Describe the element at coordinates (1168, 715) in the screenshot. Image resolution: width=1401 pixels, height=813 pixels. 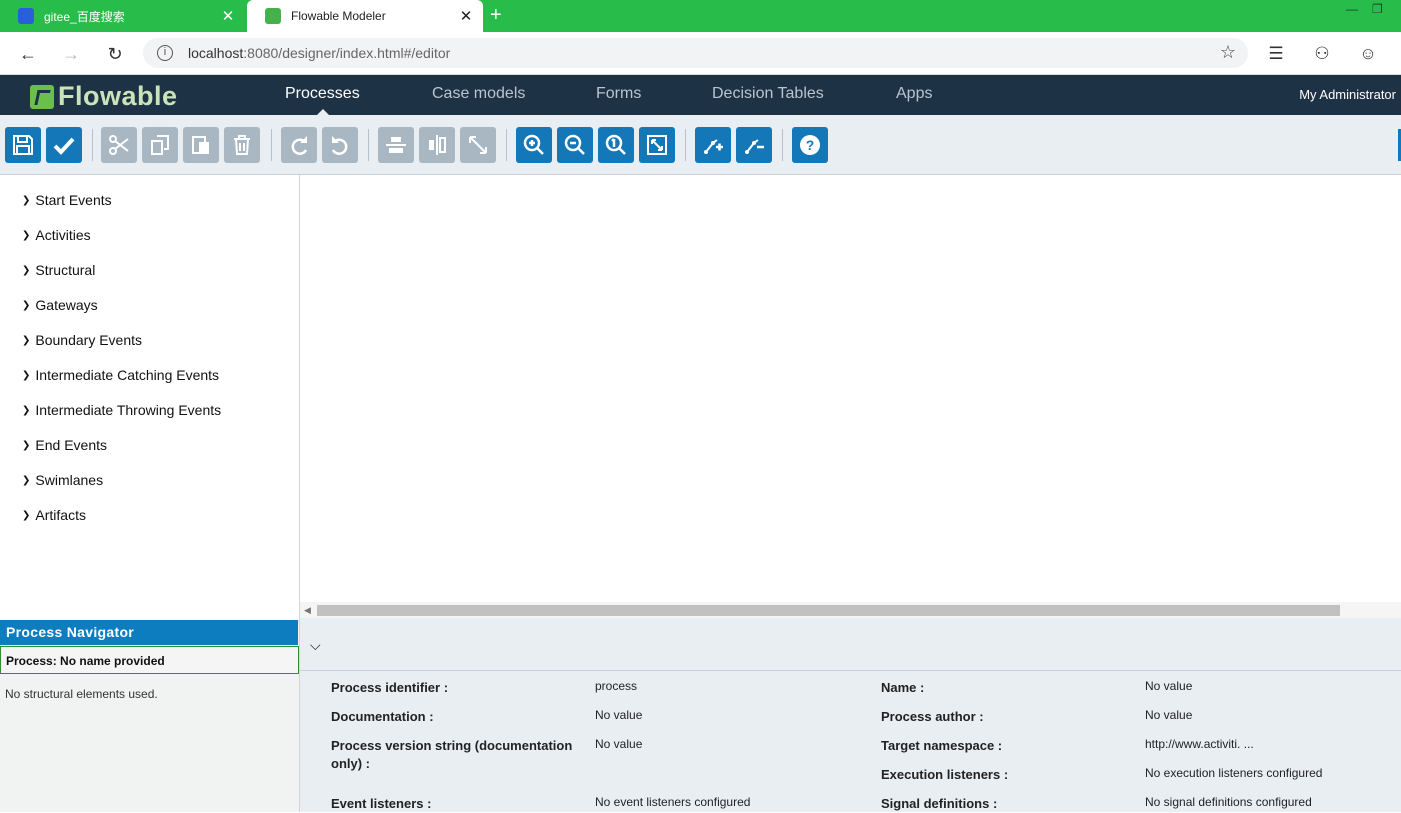
I see `prop-value-process-author: No value` at that location.